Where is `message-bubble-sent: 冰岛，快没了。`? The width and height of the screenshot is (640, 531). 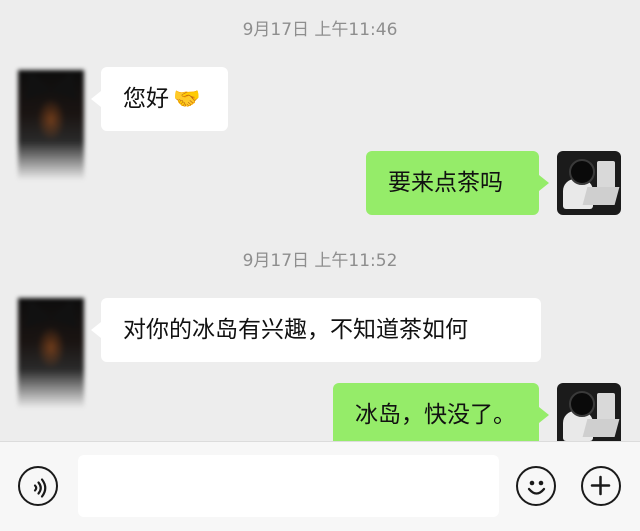
message-bubble-sent: 冰岛，快没了。 is located at coordinates (441, 412).